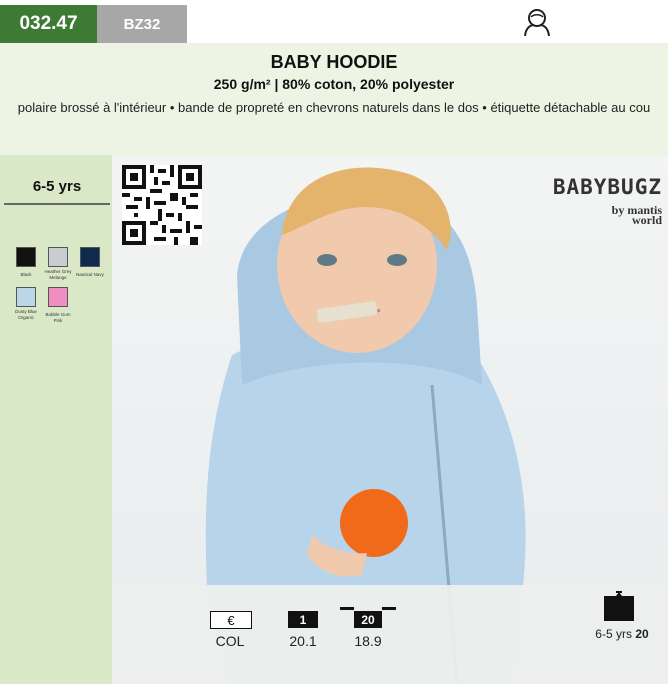 This screenshot has width=668, height=684. Describe the element at coordinates (48, 24) in the screenshot. I see `product-code: 032.47` at that location.